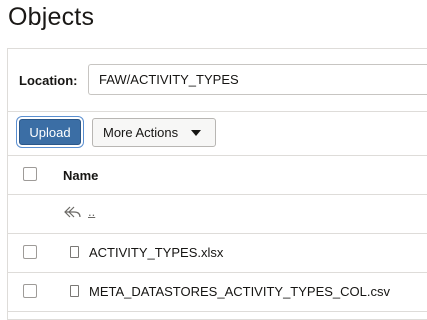 Image resolution: width=427 pixels, height=320 pixels. I want to click on file-name: META_DATASTORES_ACTIVITY_TYPES_COL.csv, so click(239, 291).